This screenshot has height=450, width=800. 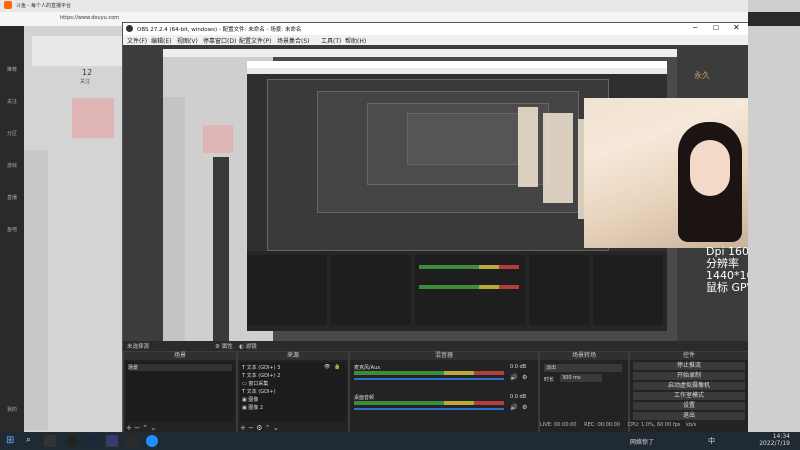 What do you see at coordinates (259, 428) in the screenshot?
I see `source-settings-button: ⚙` at bounding box center [259, 428].